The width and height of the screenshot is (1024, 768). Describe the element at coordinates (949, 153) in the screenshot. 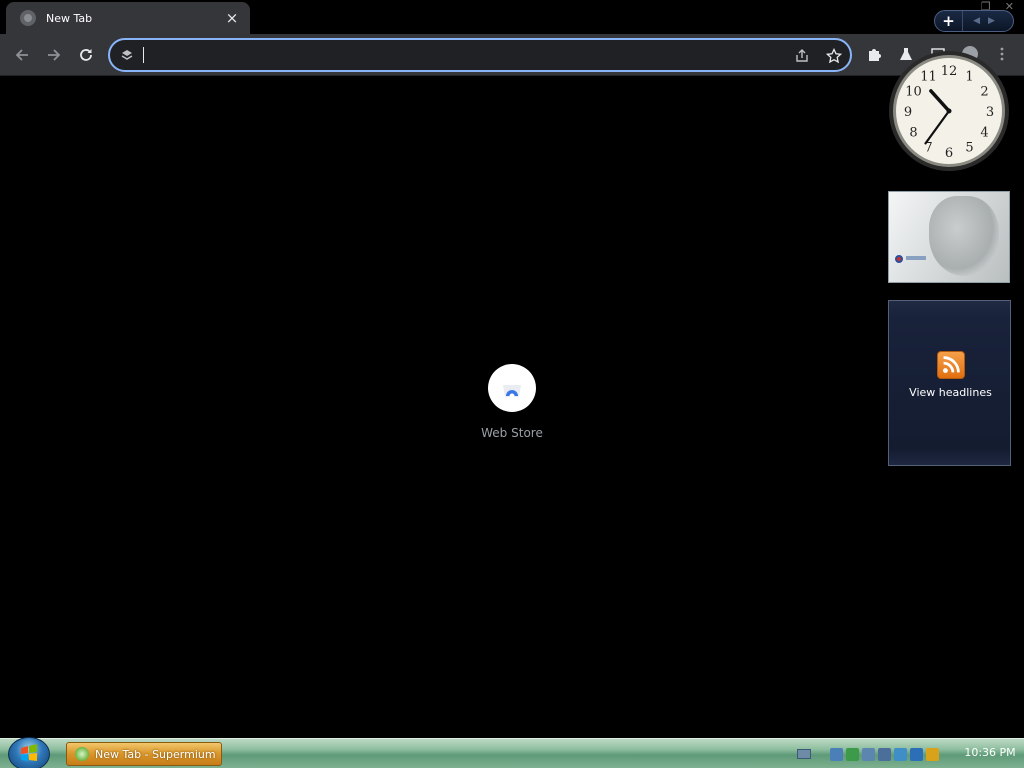

I see `clock-numeral: 6` at that location.